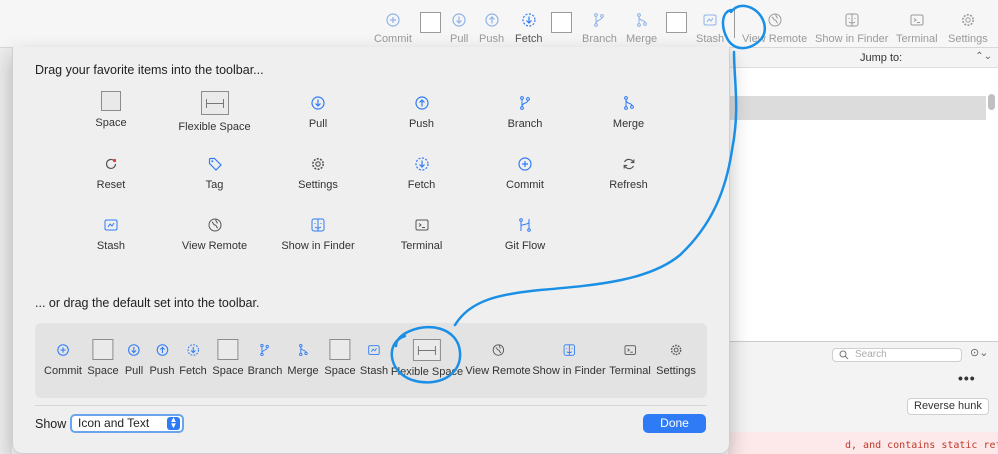 The height and width of the screenshot is (454, 998). Describe the element at coordinates (857, 108) in the screenshot. I see `selected-file-row` at that location.